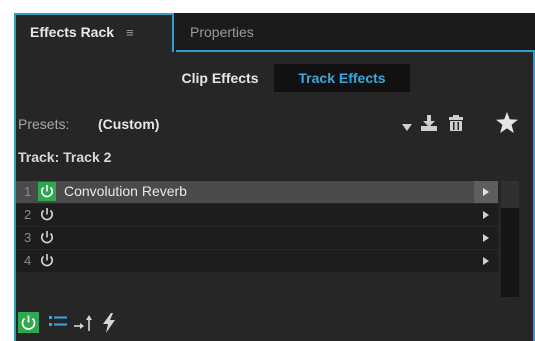 The height and width of the screenshot is (341, 535). What do you see at coordinates (257, 261) in the screenshot?
I see `rack-slot: 4` at bounding box center [257, 261].